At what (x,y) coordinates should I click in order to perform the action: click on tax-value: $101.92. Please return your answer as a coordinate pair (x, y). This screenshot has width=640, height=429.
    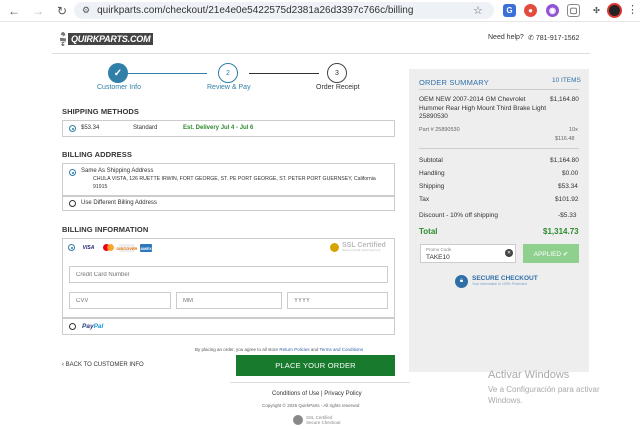
    Looking at the image, I should click on (567, 199).